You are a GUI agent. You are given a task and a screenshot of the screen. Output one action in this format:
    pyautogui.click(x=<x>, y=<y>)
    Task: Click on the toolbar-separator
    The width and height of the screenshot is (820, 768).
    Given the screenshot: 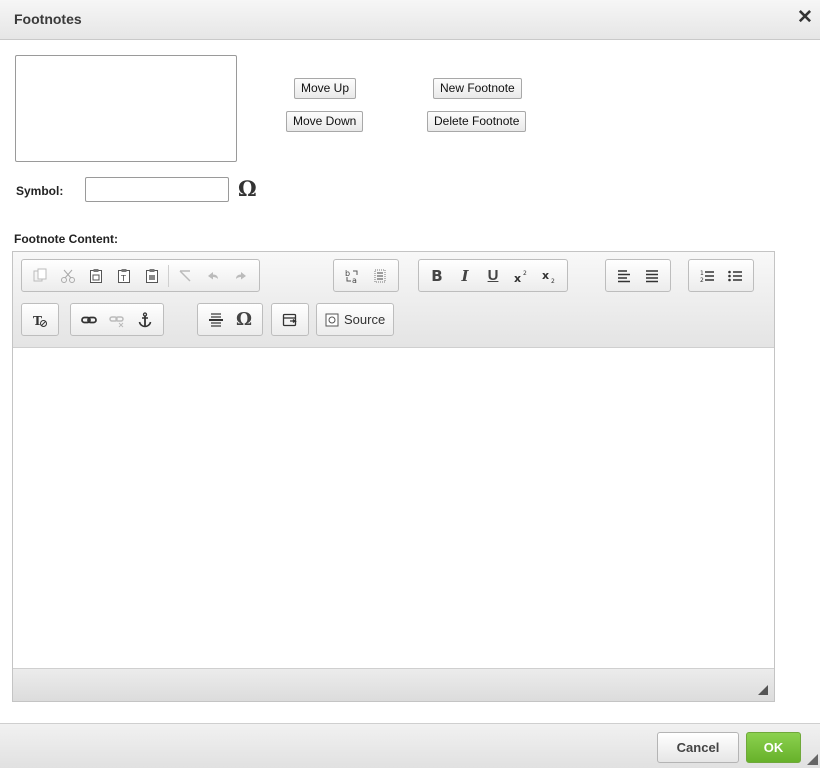 What is the action you would take?
    pyautogui.click(x=168, y=275)
    